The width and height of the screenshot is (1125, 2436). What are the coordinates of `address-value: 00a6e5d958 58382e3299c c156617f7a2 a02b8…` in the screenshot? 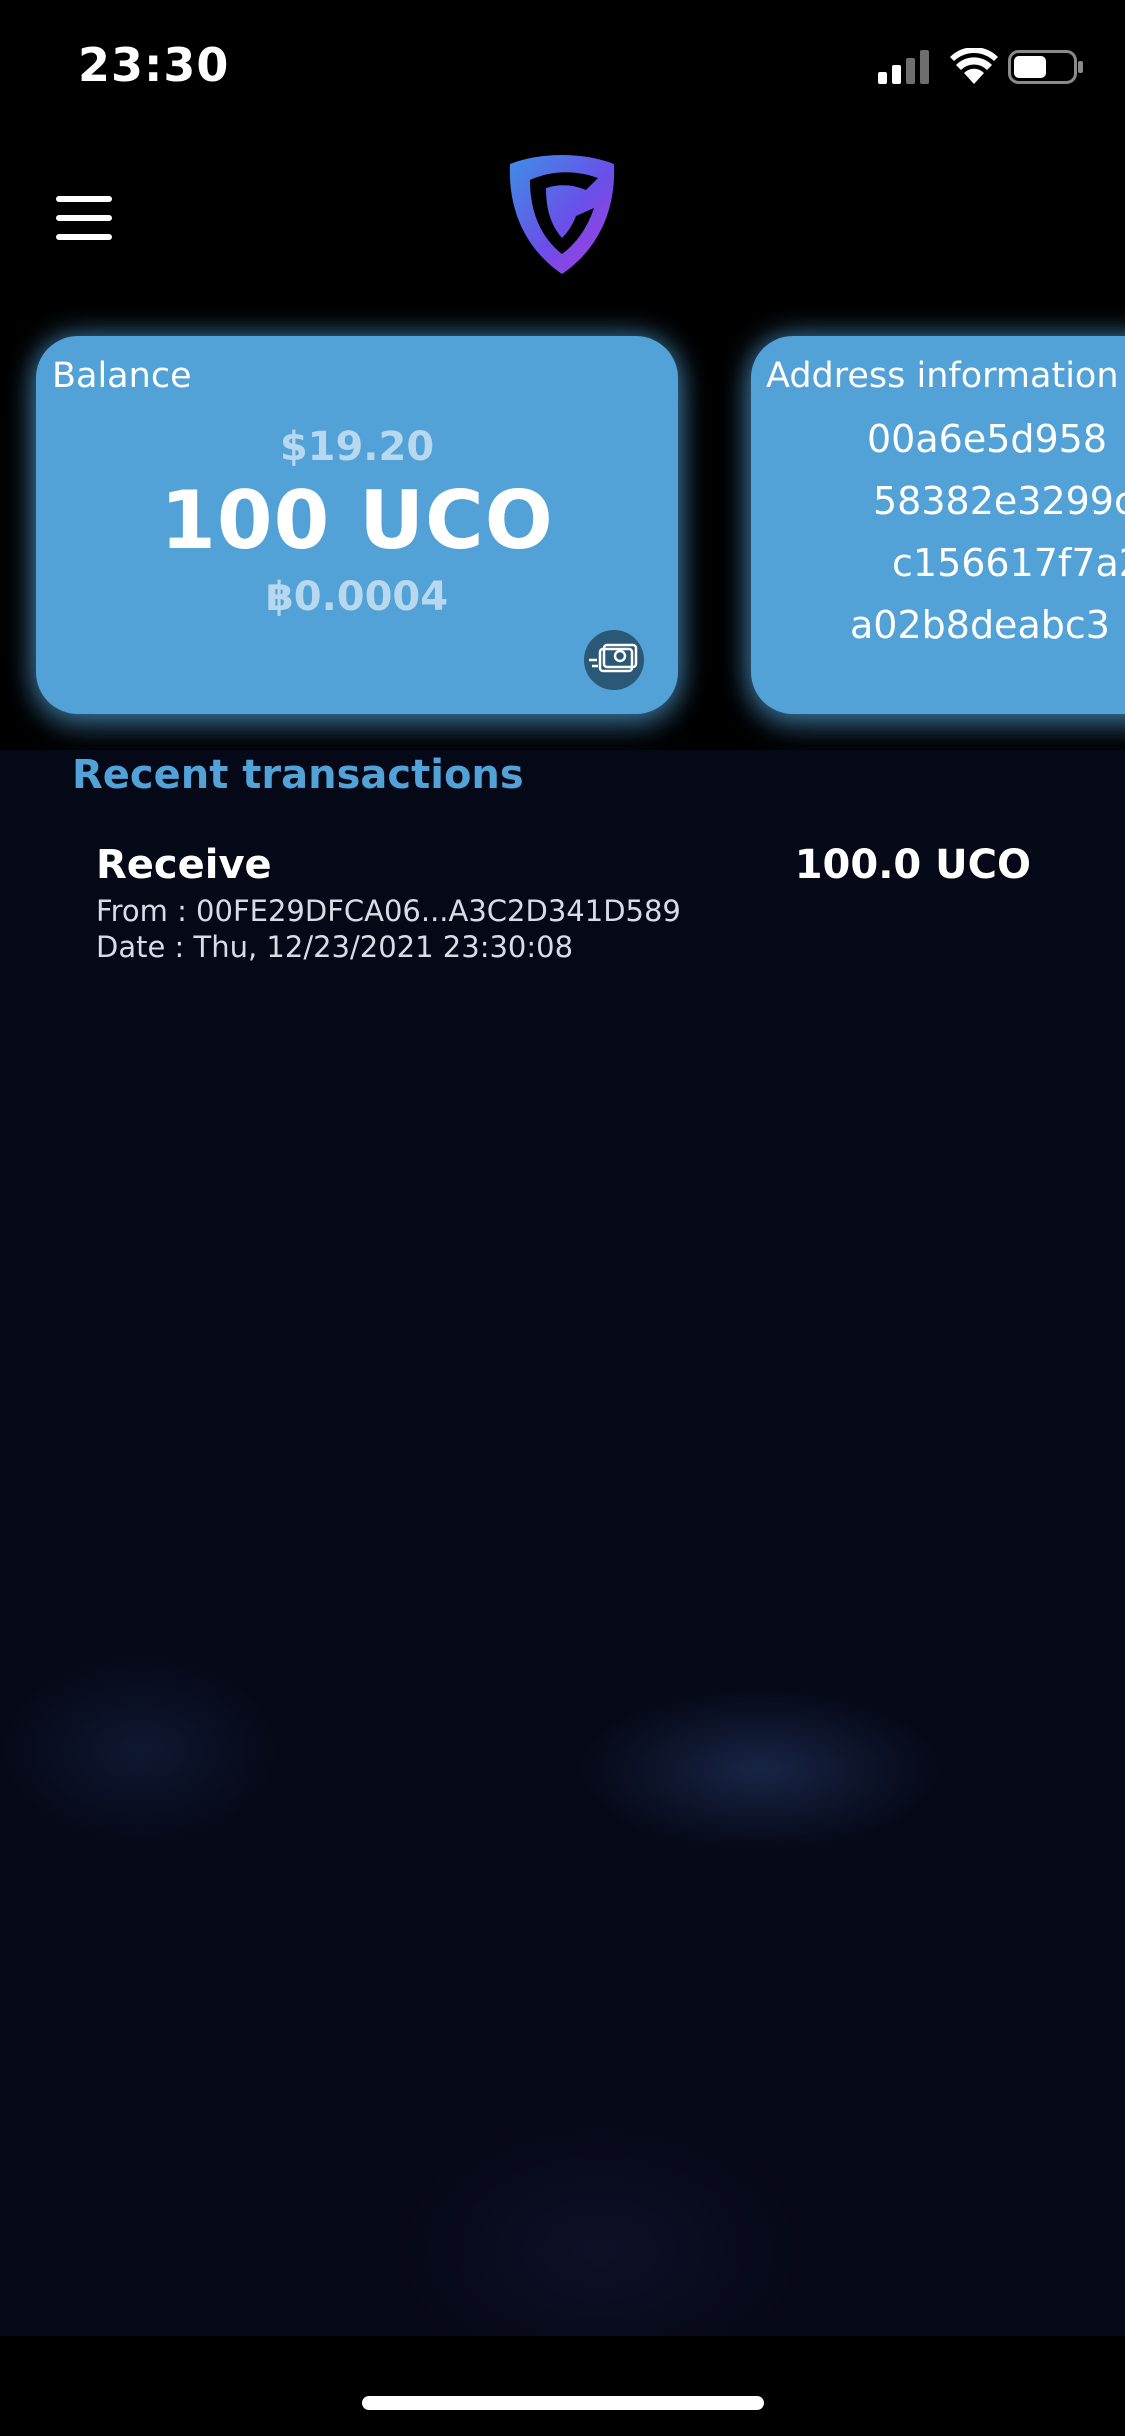 It's located at (938, 532).